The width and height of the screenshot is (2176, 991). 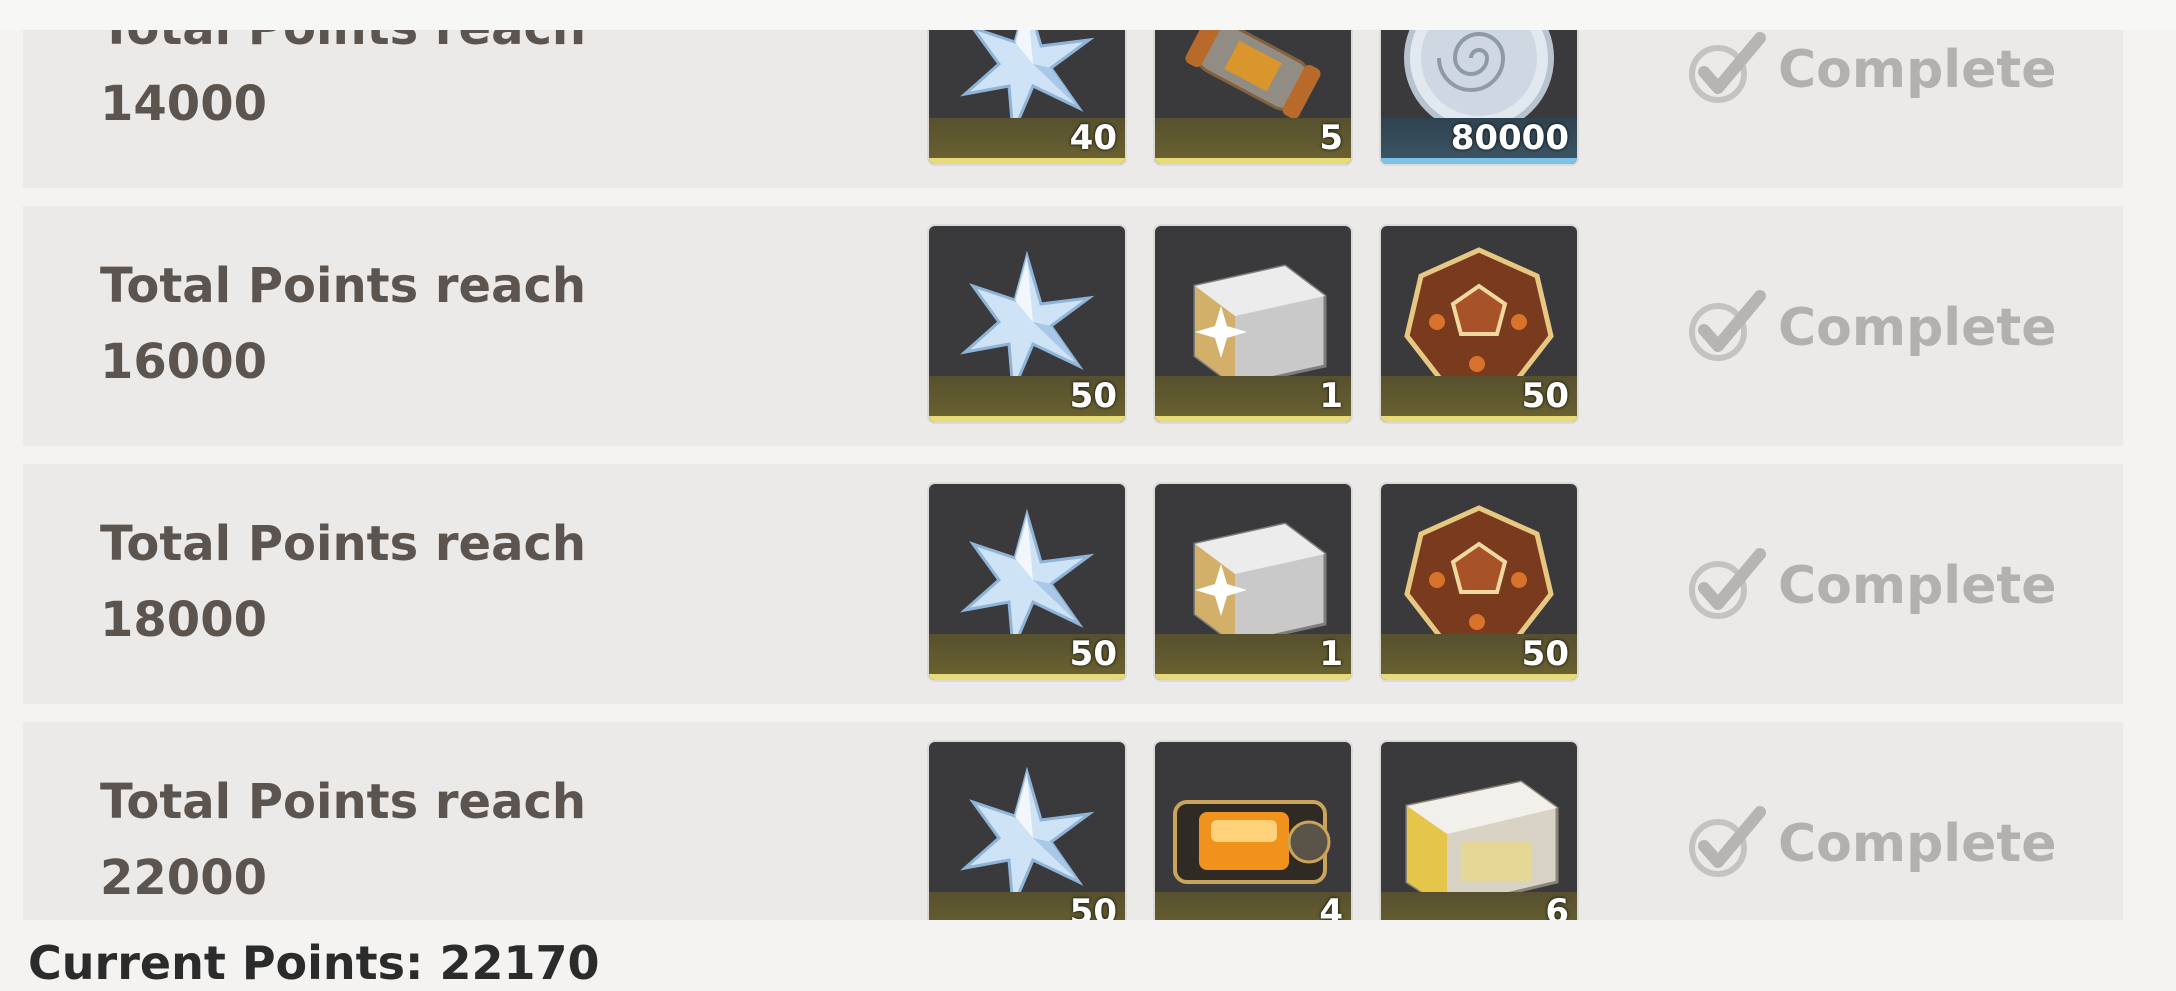 What do you see at coordinates (183, 104) in the screenshot?
I see `milestone-goal: 14000` at bounding box center [183, 104].